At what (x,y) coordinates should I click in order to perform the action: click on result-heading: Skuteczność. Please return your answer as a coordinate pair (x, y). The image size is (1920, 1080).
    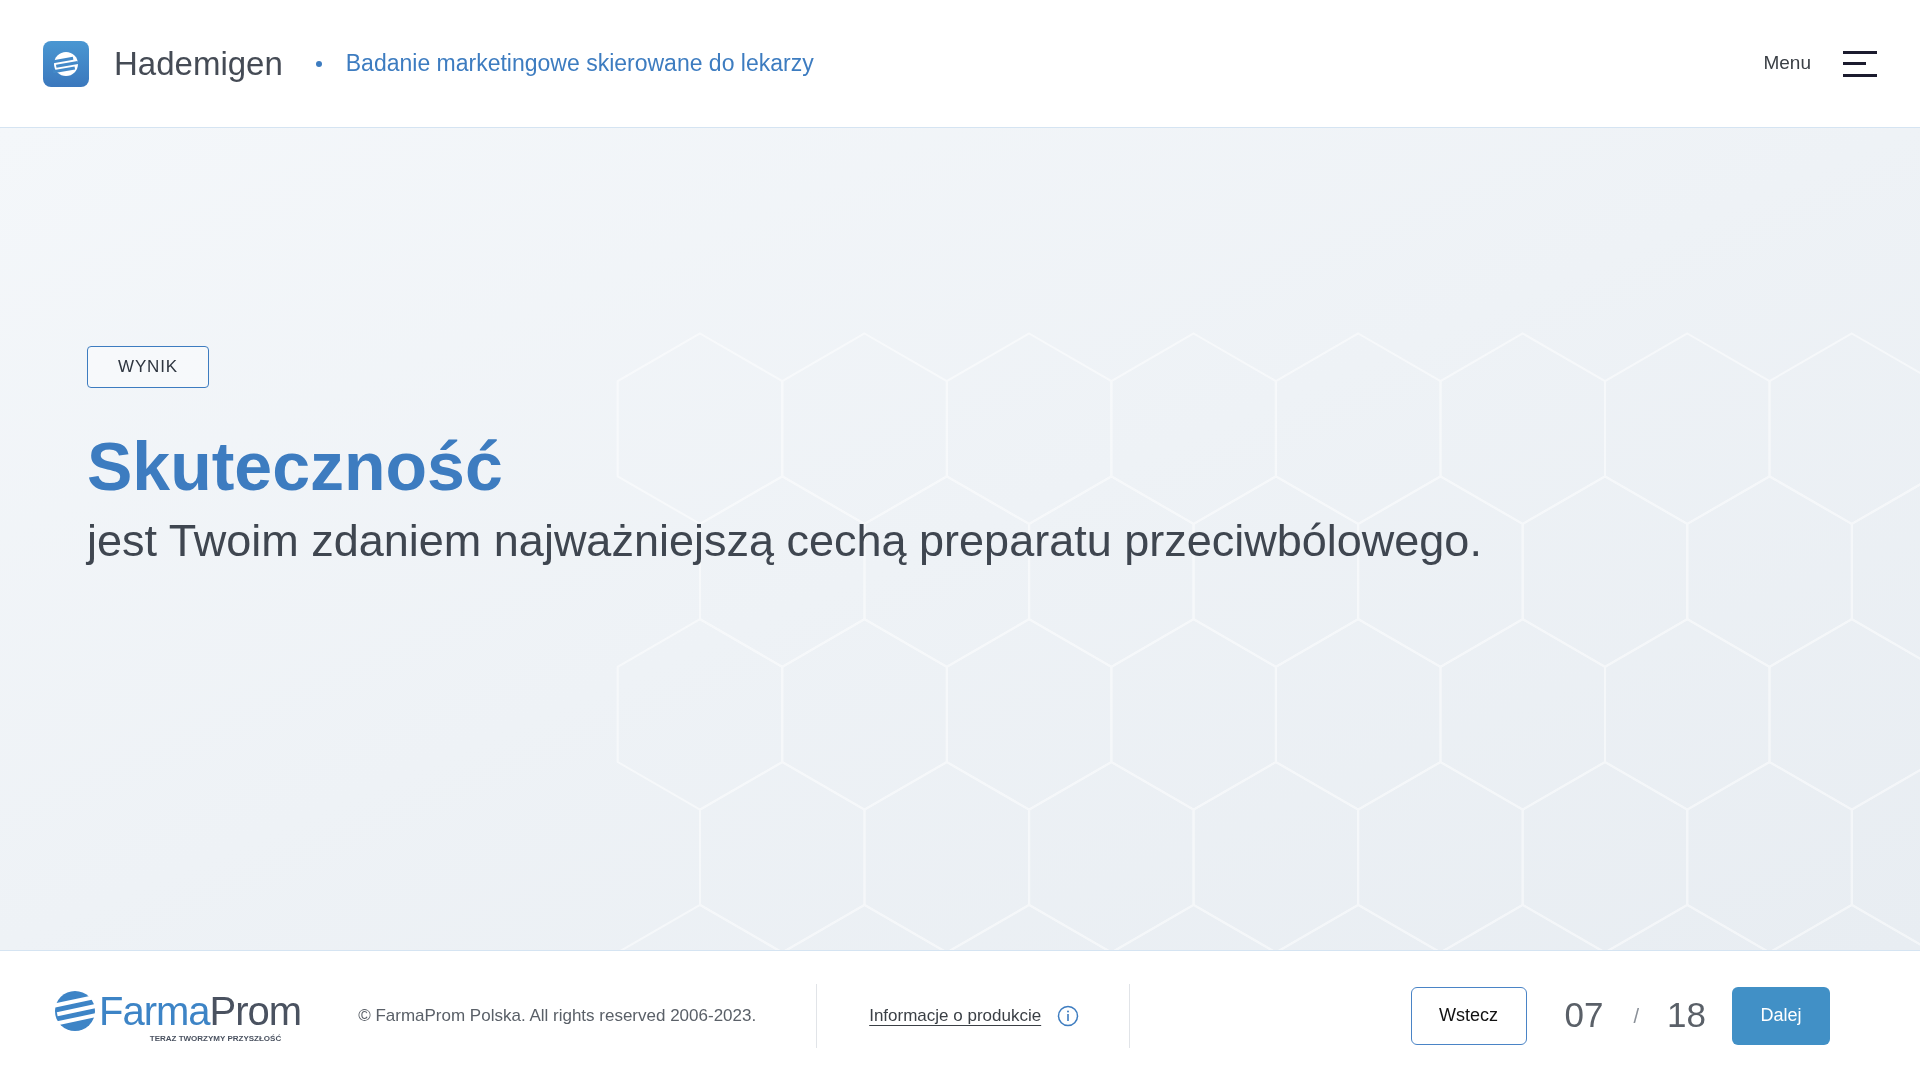
    Looking at the image, I should click on (295, 466).